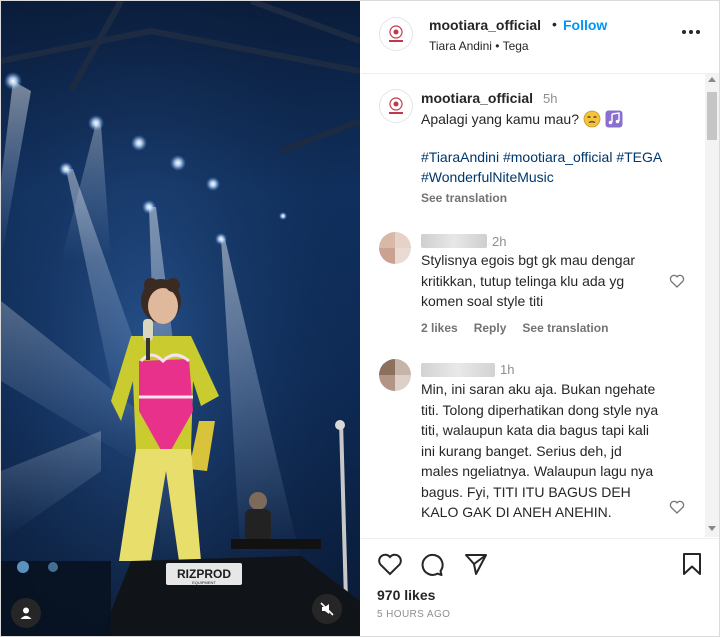  What do you see at coordinates (712, 79) in the screenshot?
I see `scroll-up-arrow` at bounding box center [712, 79].